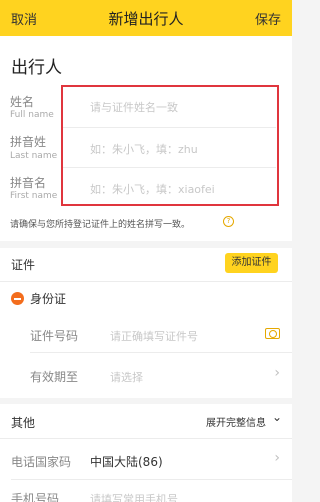  Describe the element at coordinates (35, 497) in the screenshot. I see `phone-label: 手机号码` at that location.